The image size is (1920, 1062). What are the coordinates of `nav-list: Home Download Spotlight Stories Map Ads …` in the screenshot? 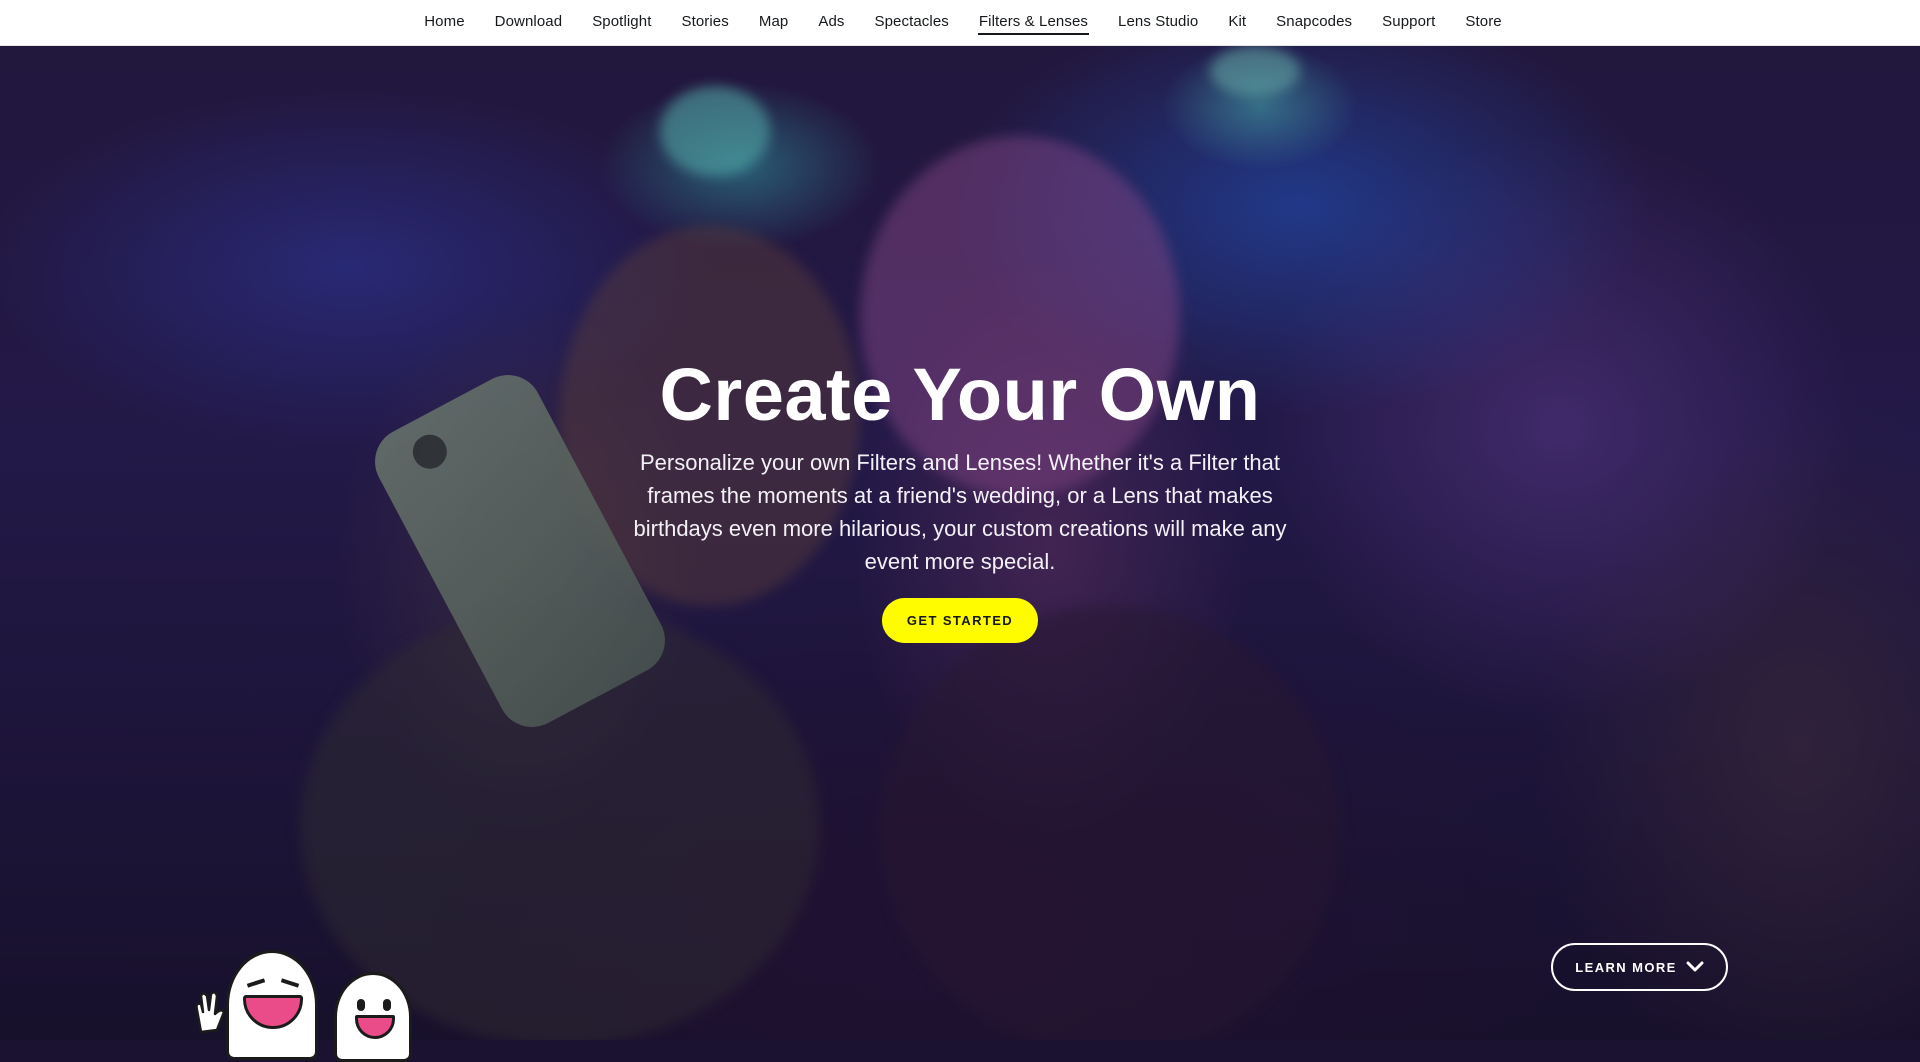 It's located at (963, 22).